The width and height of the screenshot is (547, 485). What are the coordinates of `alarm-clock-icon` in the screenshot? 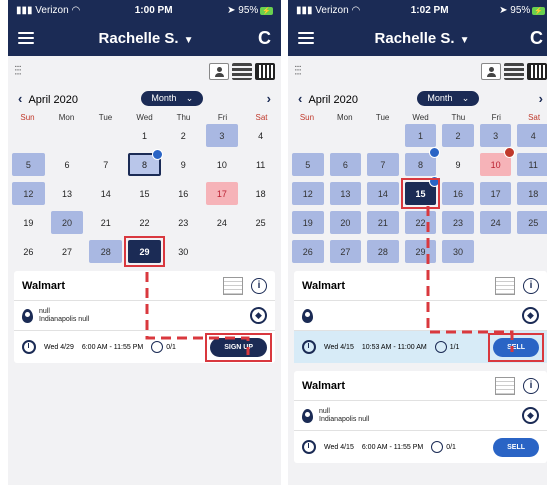 It's located at (309, 447).